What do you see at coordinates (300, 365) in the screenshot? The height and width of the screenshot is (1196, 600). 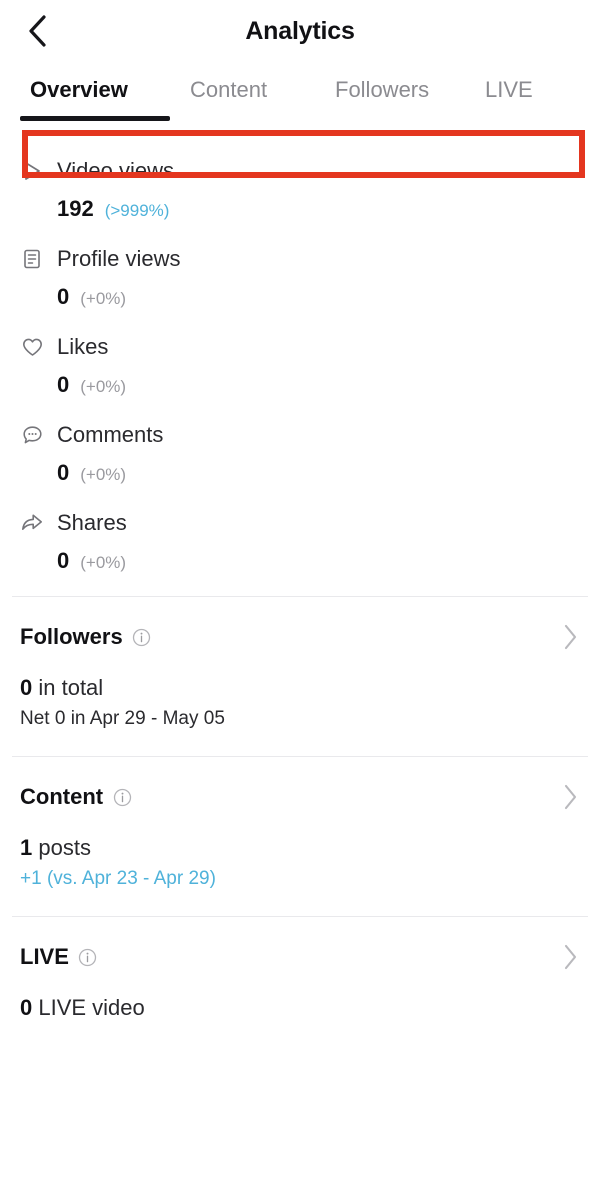 I see `metric-likes: Likes 0 (+0%)` at bounding box center [300, 365].